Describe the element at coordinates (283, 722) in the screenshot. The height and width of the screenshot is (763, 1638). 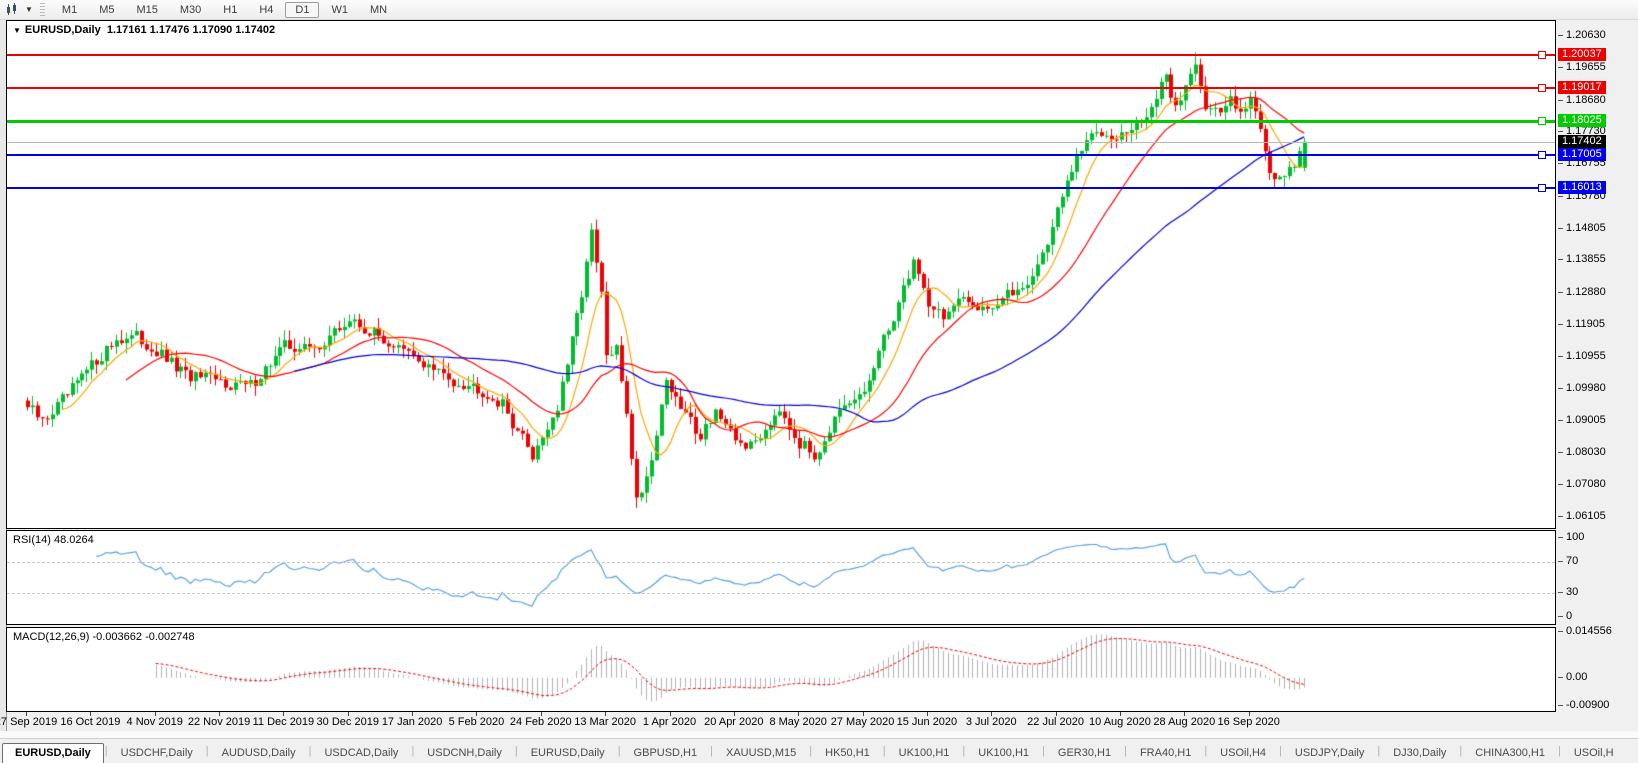
I see `date-label: 11 Dec 2019` at that location.